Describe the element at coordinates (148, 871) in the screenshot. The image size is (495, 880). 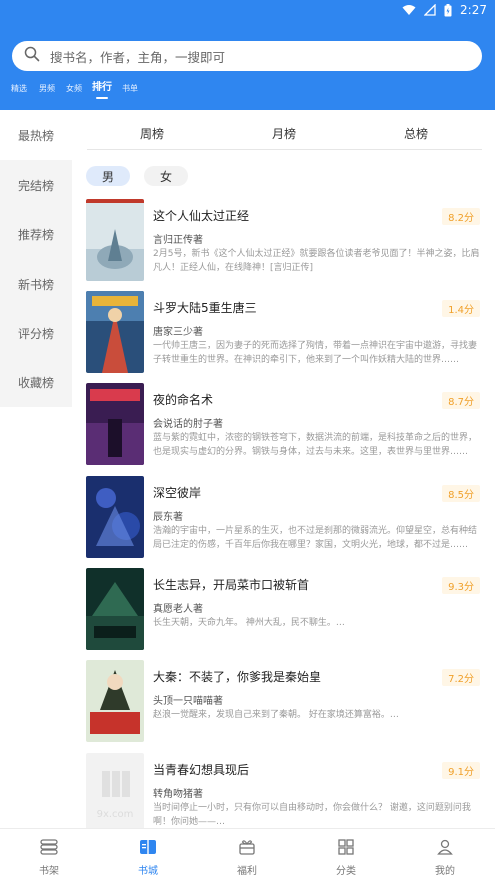
I see `nav-bookstore-label: 书城` at that location.